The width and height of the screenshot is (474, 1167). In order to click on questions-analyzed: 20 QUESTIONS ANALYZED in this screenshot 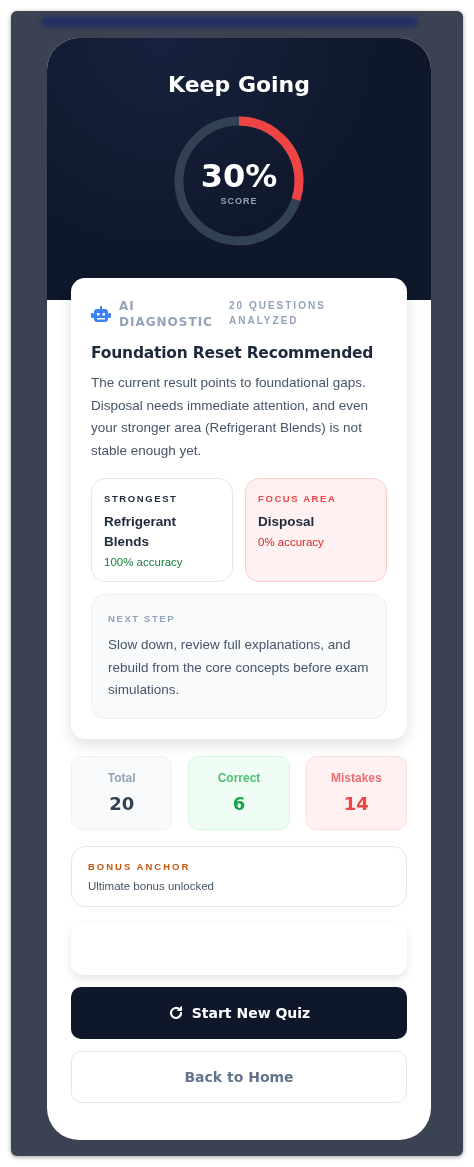, I will do `click(278, 313)`.